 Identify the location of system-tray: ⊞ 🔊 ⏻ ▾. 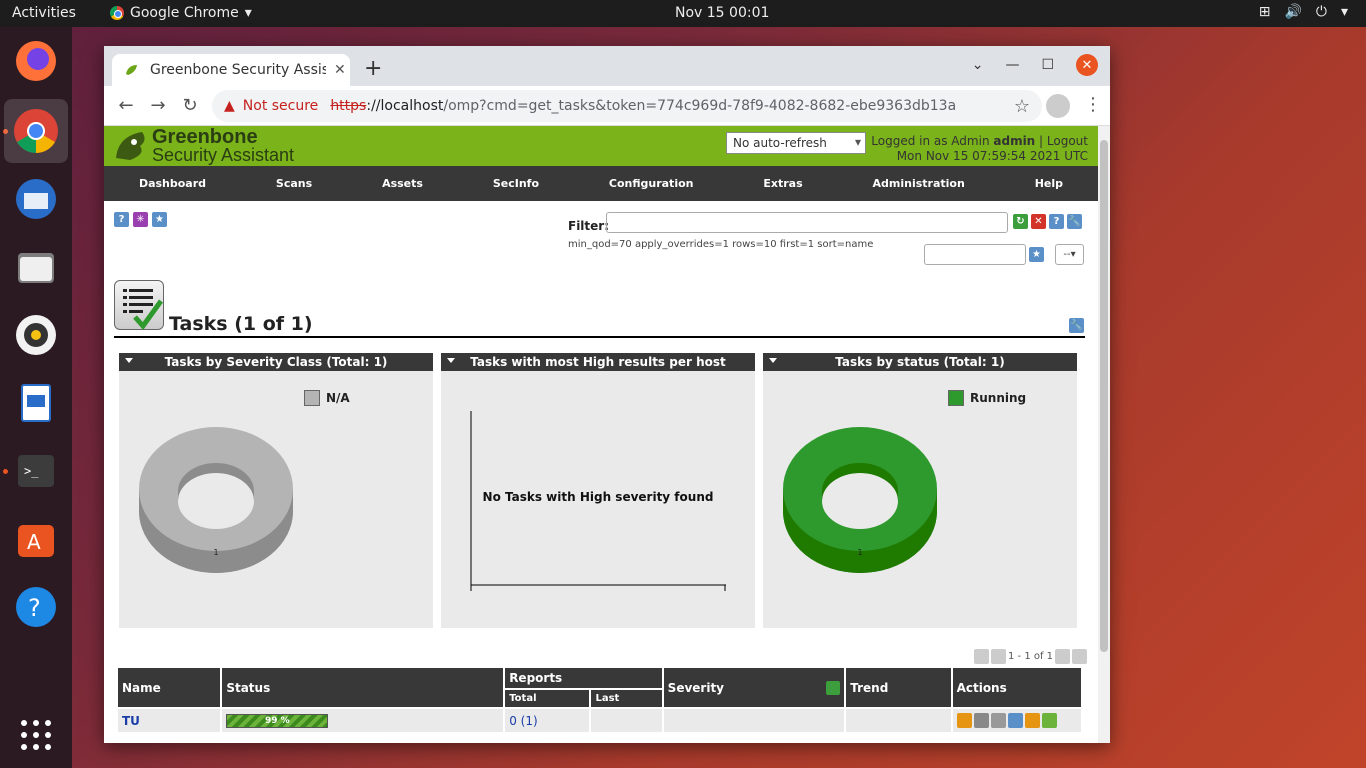
(1303, 12).